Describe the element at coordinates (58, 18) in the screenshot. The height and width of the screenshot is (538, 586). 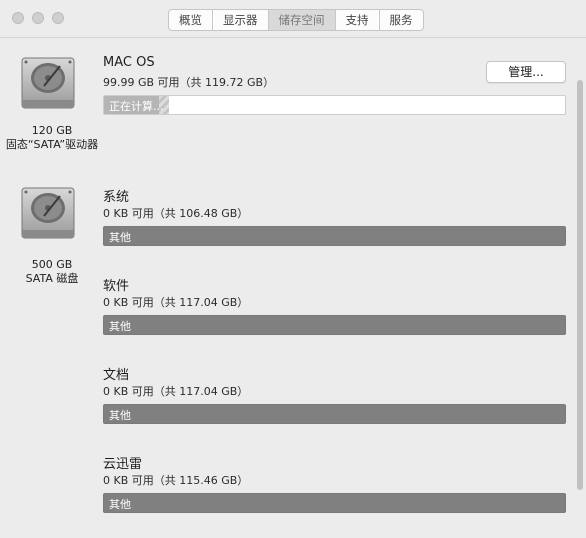
I see `zoom-window-icon` at that location.